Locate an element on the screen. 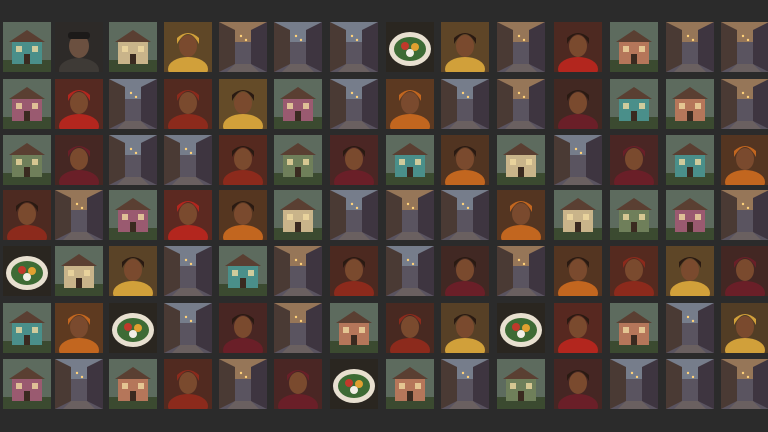  thumbnail-elder is located at coordinates (79, 47).